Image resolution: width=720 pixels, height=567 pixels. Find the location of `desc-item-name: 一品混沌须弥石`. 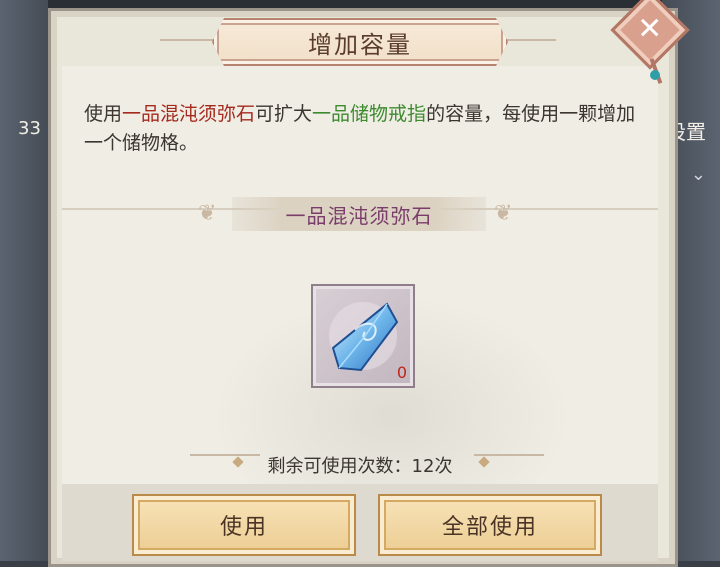

desc-item-name: 一品混沌须弥石 is located at coordinates (189, 114).